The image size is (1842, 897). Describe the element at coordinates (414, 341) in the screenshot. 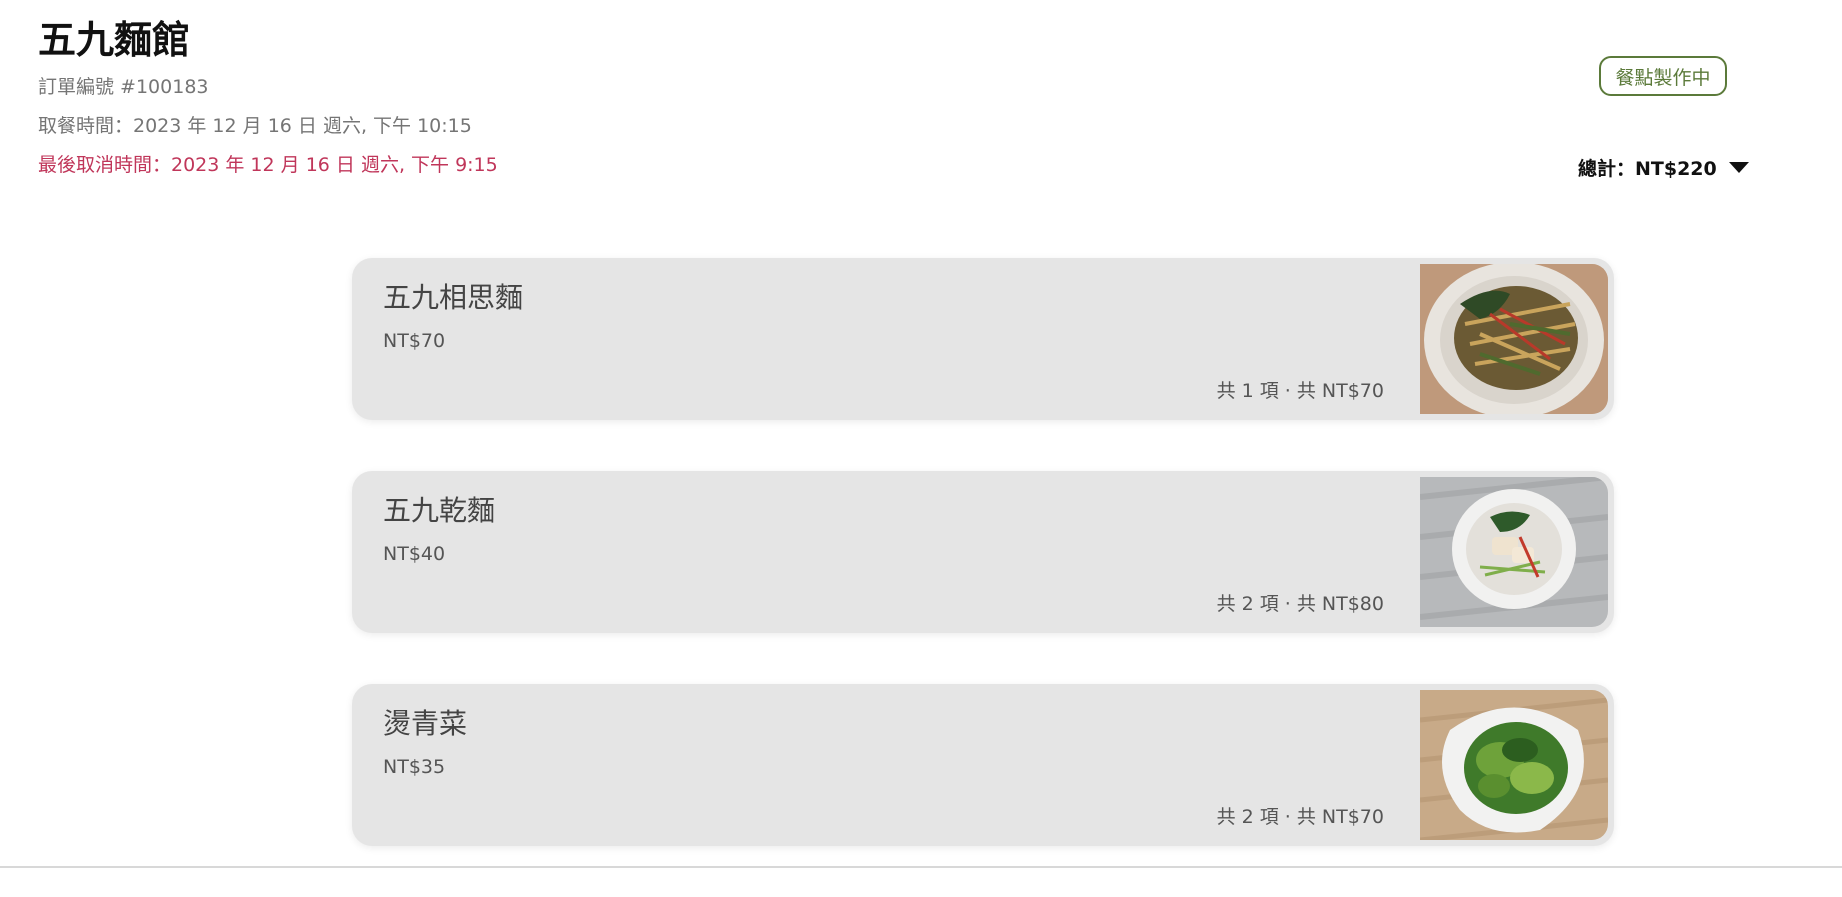

I see `item-price: NT$70` at that location.